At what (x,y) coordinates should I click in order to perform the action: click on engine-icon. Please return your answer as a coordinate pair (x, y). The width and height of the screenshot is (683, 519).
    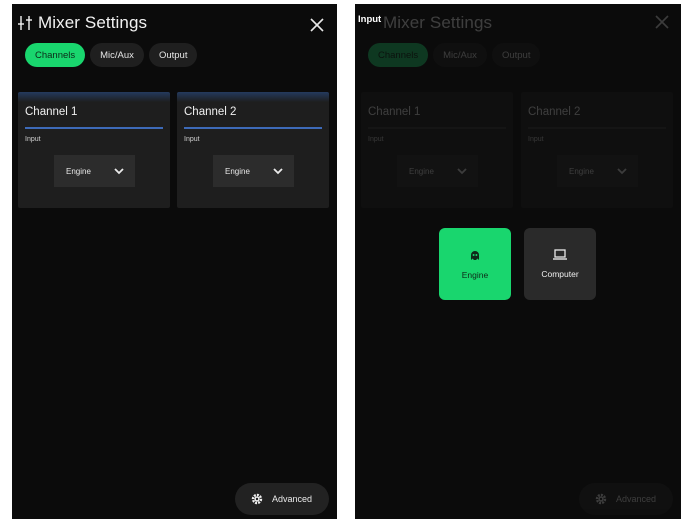
    Looking at the image, I should click on (475, 255).